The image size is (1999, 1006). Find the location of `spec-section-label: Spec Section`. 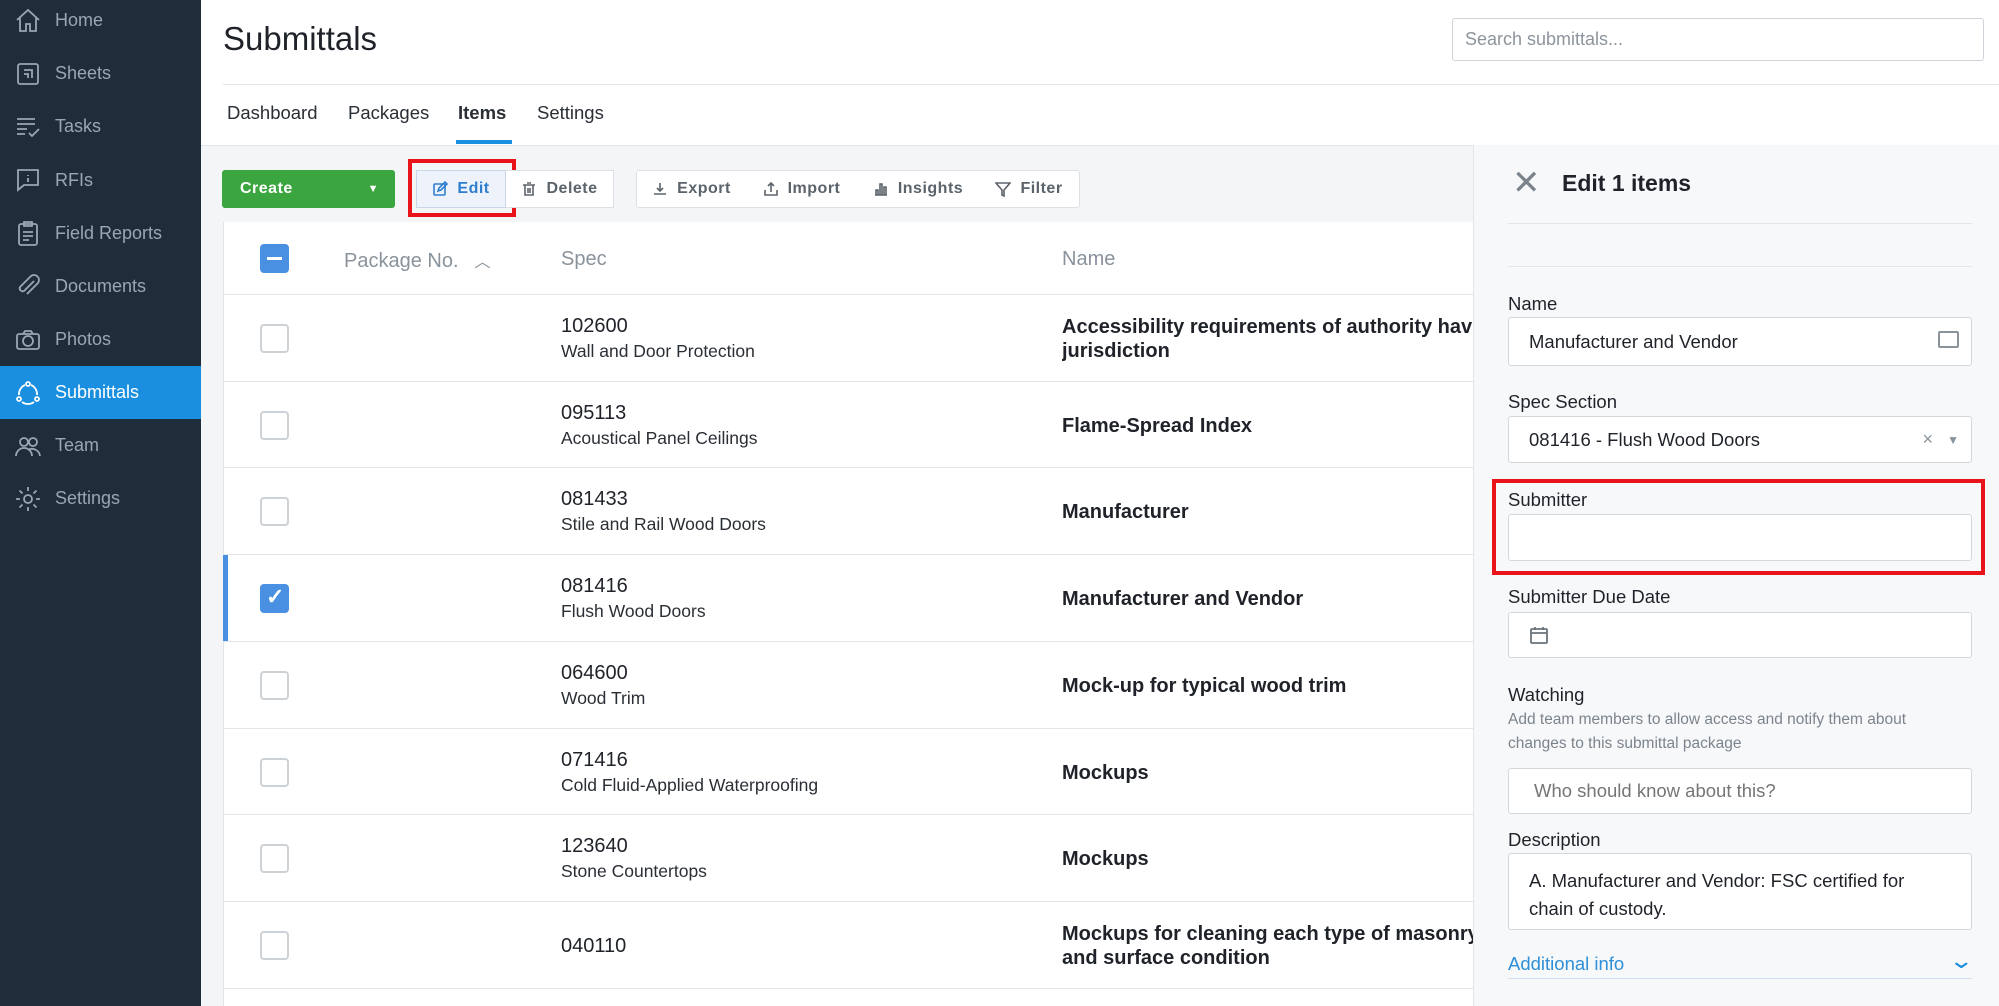

spec-section-label: Spec Section is located at coordinates (1563, 401).